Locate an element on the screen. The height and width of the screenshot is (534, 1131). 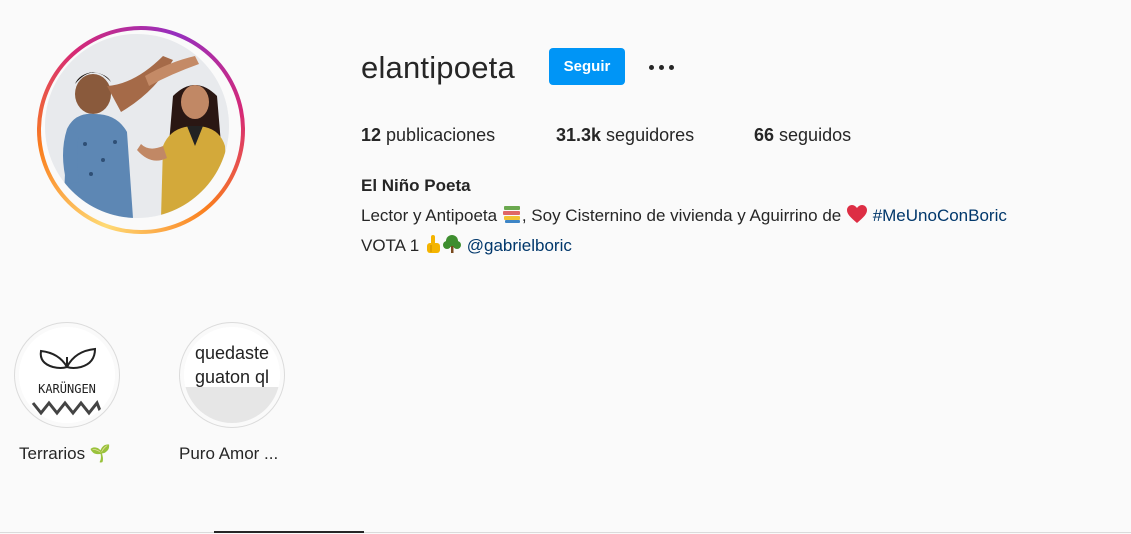
highlight-cover-text: KARÜNGEN is located at coordinates (67, 388).